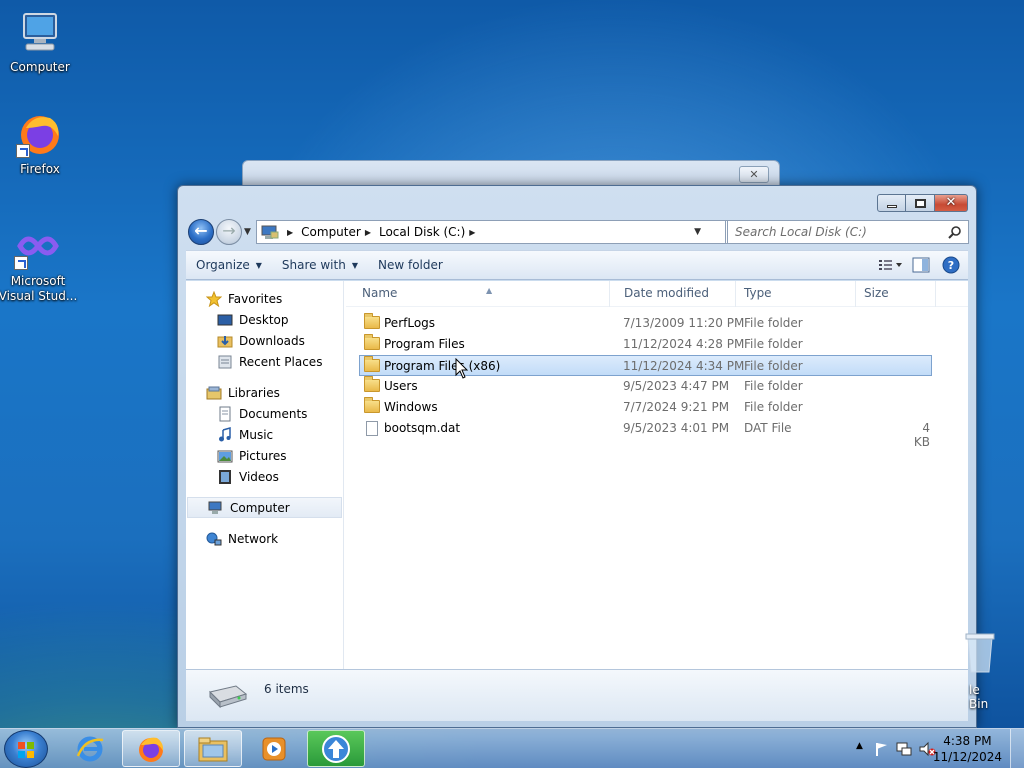 The image size is (1024, 768). Describe the element at coordinates (758, 293) in the screenshot. I see `column-label: Type` at that location.